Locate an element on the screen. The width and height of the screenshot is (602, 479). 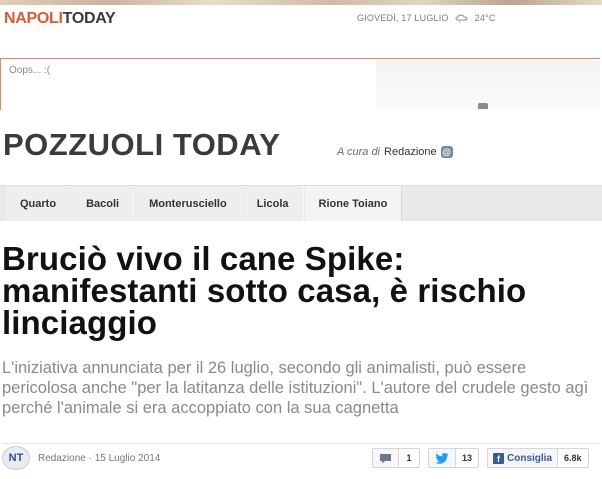
curator-credit: A cura di Redazione @ is located at coordinates (395, 152).